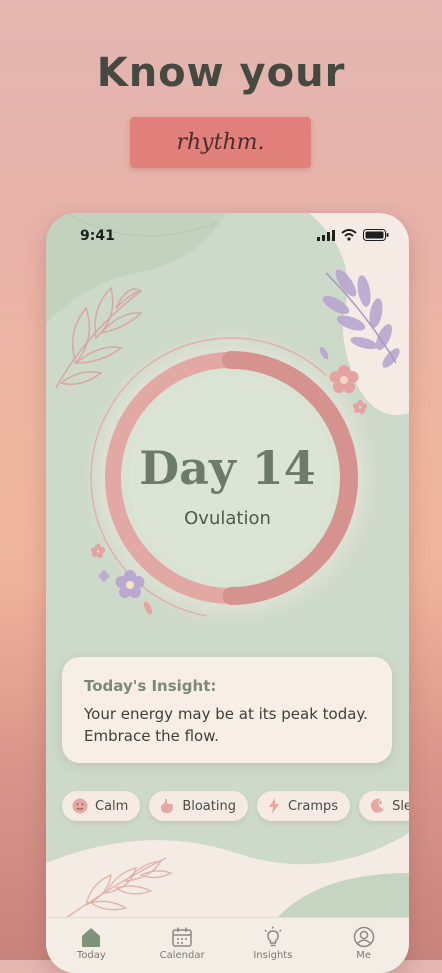  Describe the element at coordinates (273, 955) in the screenshot. I see `tab-label: Insights` at that location.